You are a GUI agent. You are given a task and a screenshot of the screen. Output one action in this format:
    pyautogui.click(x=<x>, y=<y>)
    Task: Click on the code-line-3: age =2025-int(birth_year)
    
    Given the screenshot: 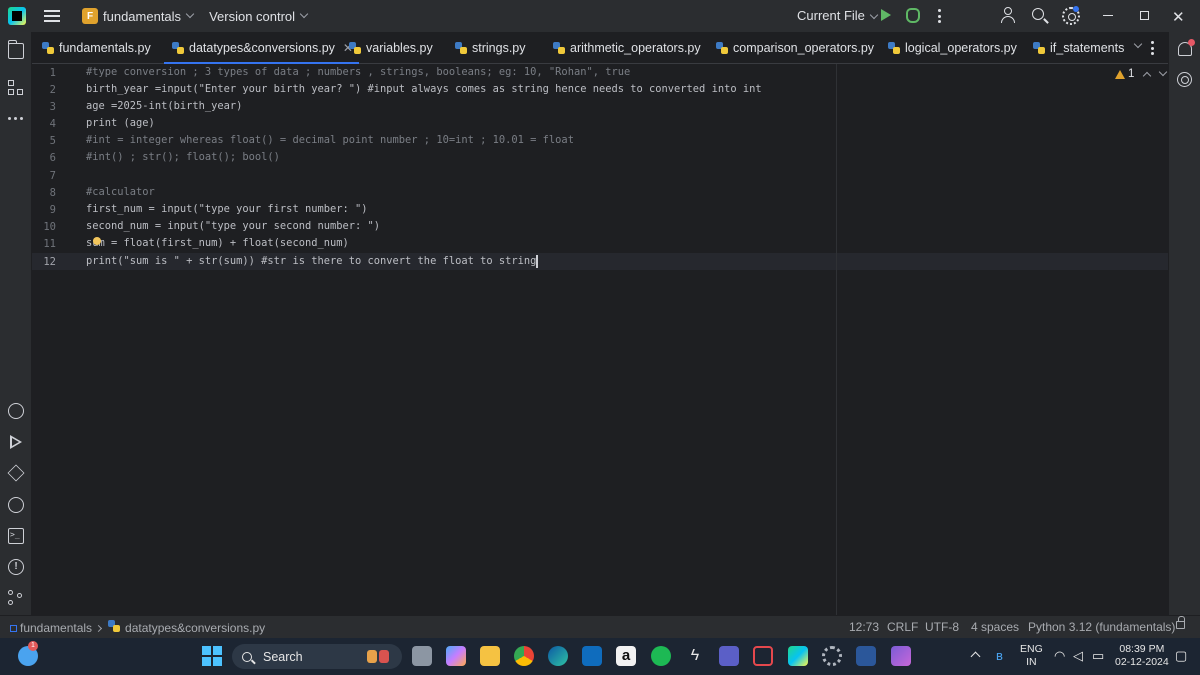 What is the action you would take?
    pyautogui.click(x=164, y=106)
    